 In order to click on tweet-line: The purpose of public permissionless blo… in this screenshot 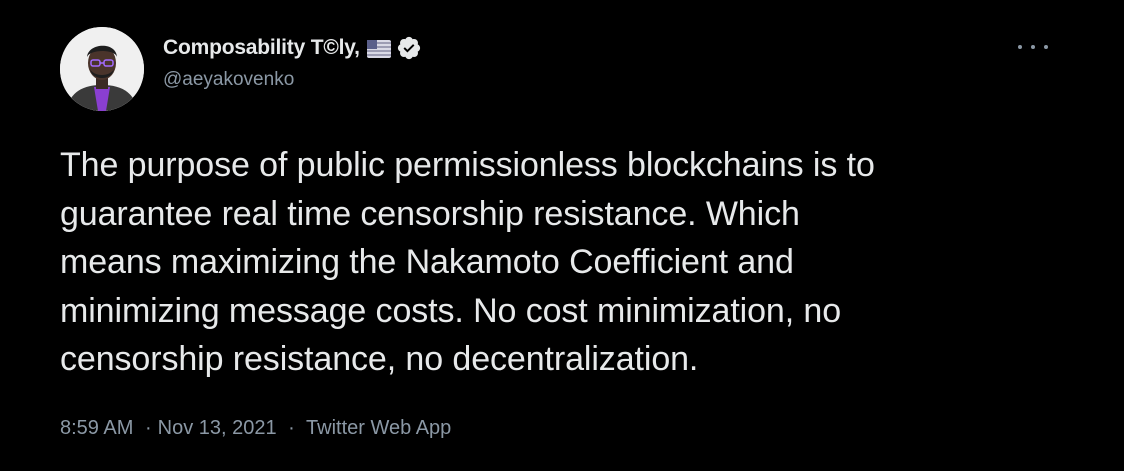, I will do `click(467, 165)`.